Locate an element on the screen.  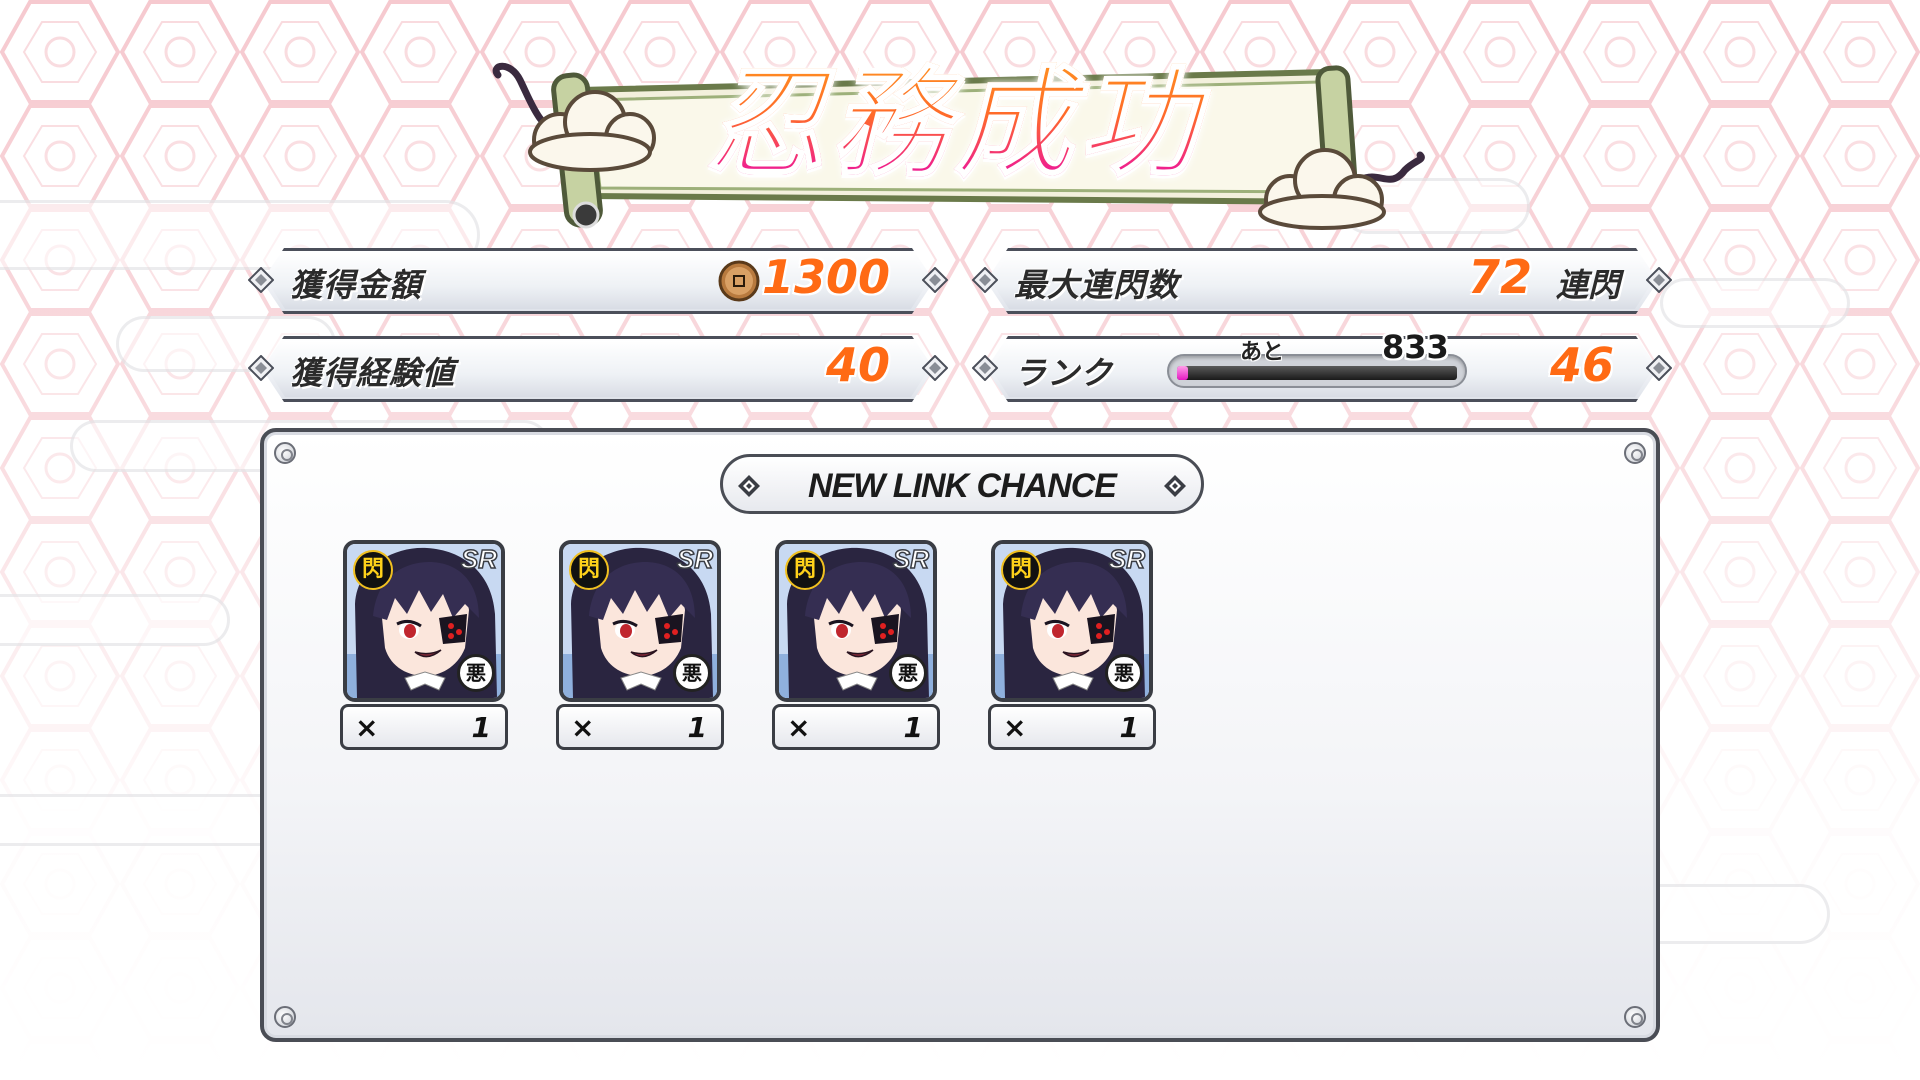
exp-plate: 獲得経験値 40 is located at coordinates (598, 369).